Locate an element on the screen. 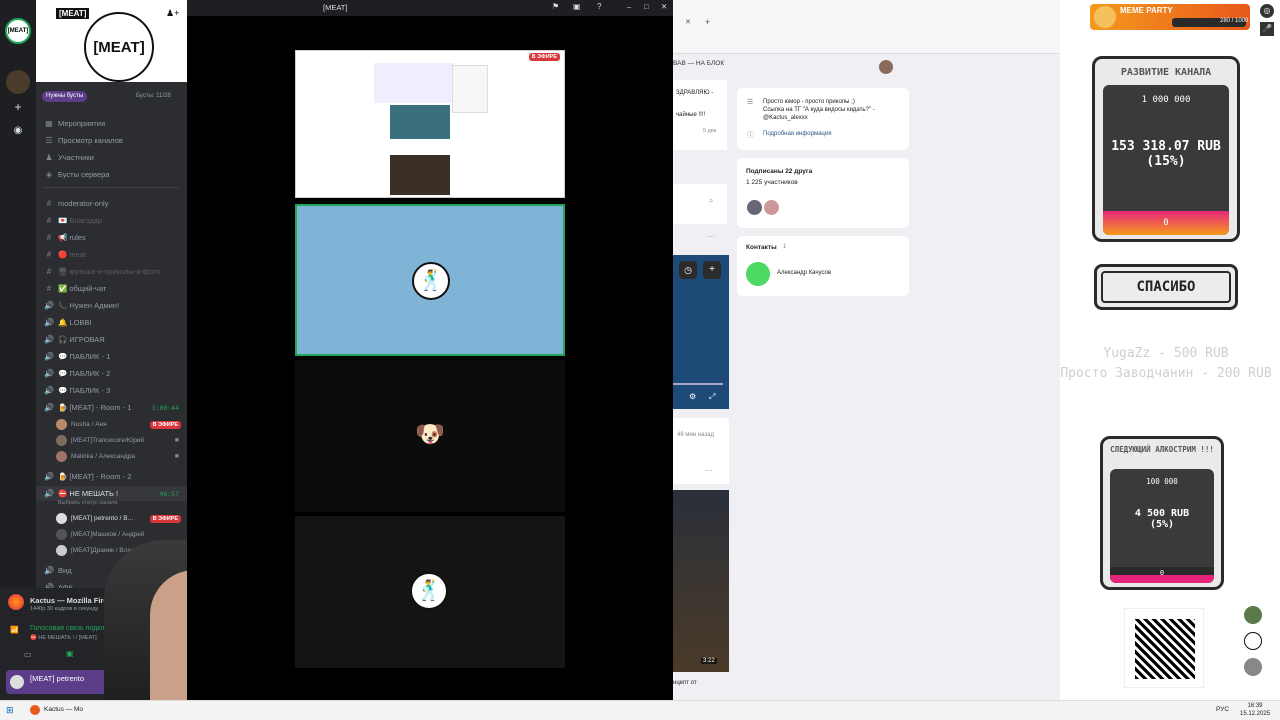 The image size is (1280, 720). minimize-icon: – is located at coordinates (629, 6).